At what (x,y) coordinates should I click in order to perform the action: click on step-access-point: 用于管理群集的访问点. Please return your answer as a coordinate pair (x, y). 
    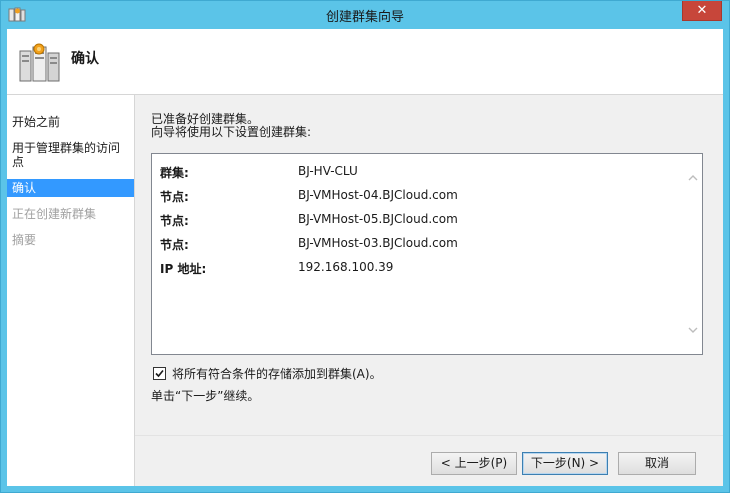
    Looking at the image, I should click on (70, 155).